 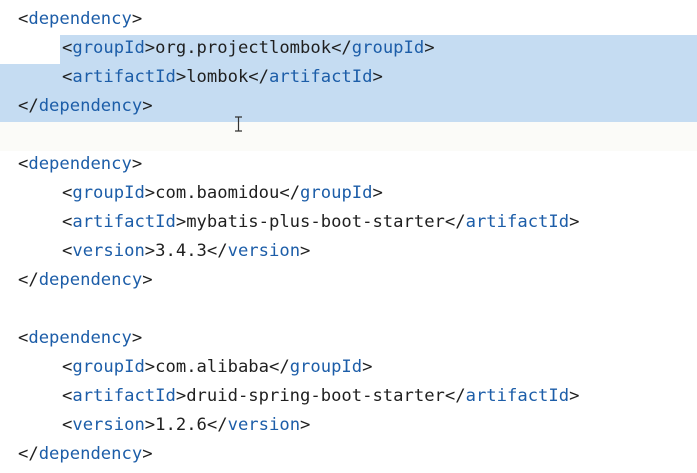 I want to click on version-line: <version>3.4.3</version>, so click(x=186, y=251).